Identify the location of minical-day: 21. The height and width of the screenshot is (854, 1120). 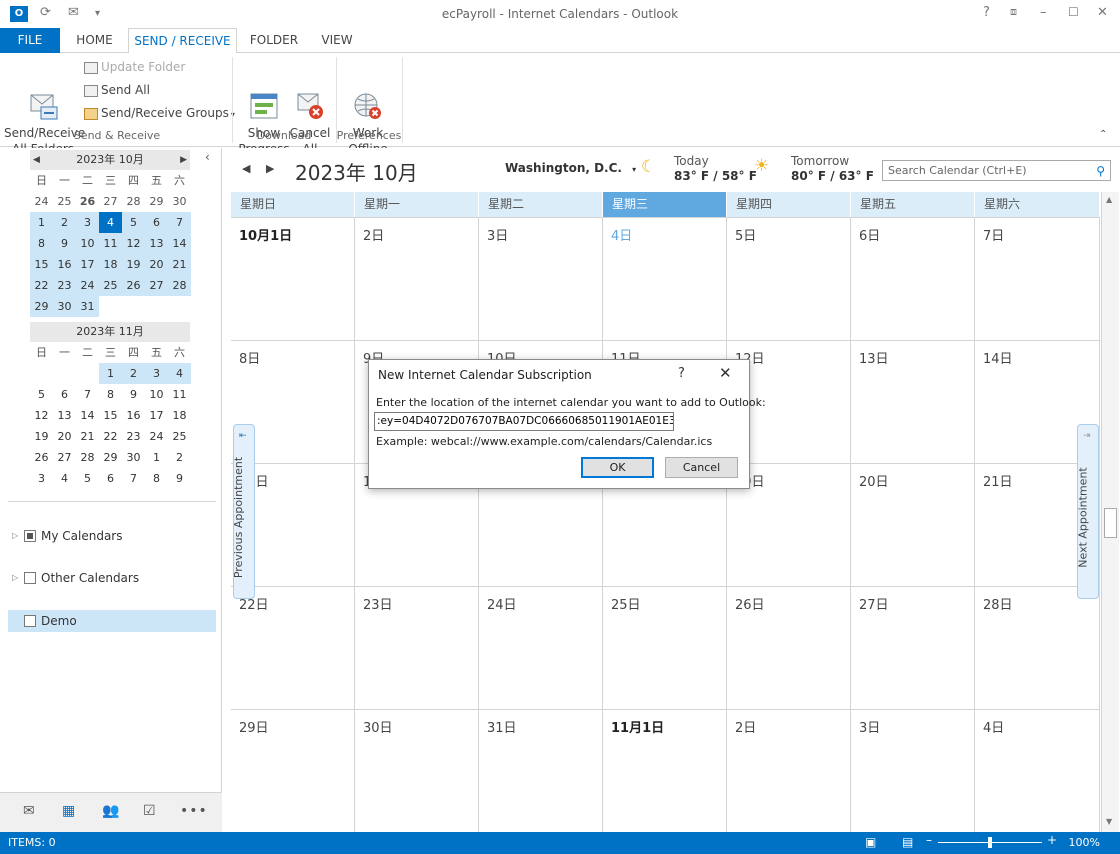
(87, 436).